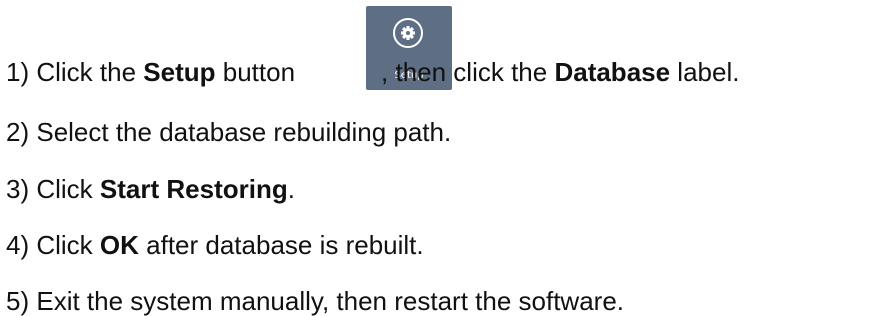  Describe the element at coordinates (18, 245) in the screenshot. I see `step-number: 4)` at that location.